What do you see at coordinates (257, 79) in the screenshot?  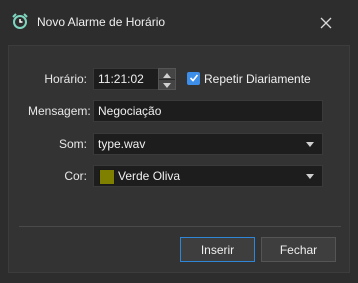 I see `repeat-daily-label: Repetir Diariamente` at bounding box center [257, 79].